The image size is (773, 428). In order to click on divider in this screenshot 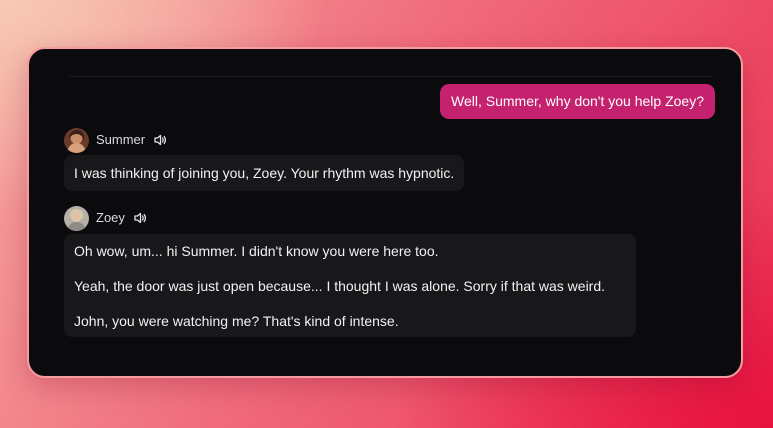, I will do `click(391, 76)`.